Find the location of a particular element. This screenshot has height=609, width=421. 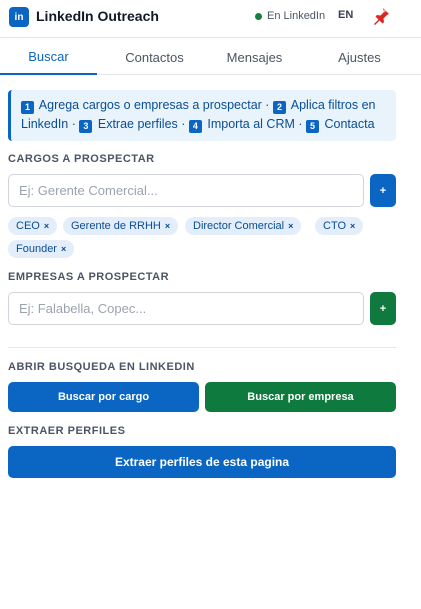

status-text: En LinkedIn is located at coordinates (296, 16).